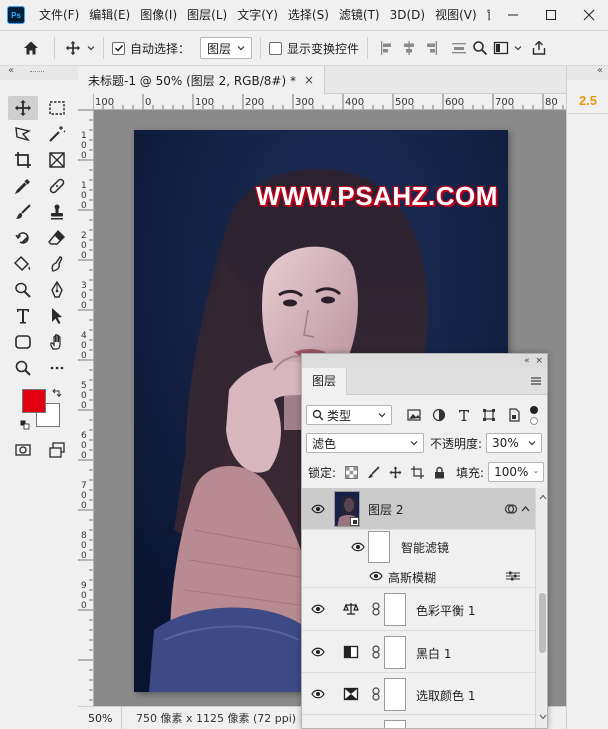  Describe the element at coordinates (25, 425) in the screenshot. I see `default-colors-icon` at that location.